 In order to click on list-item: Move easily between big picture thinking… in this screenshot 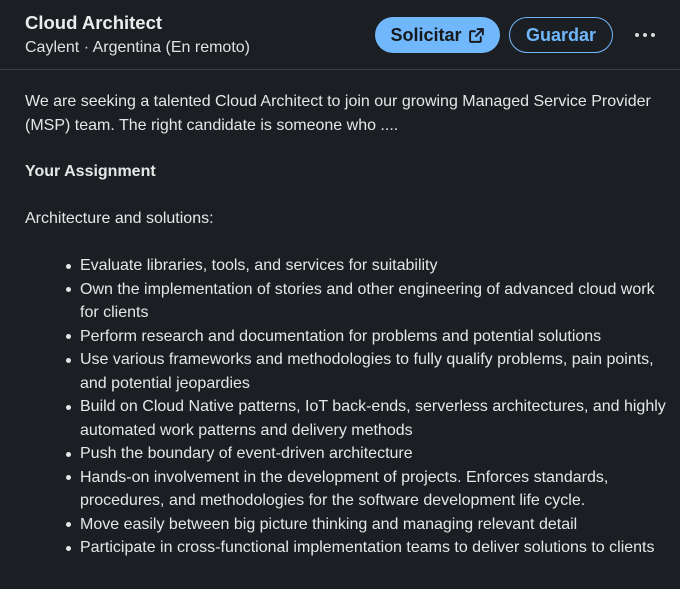, I will do `click(368, 525)`.